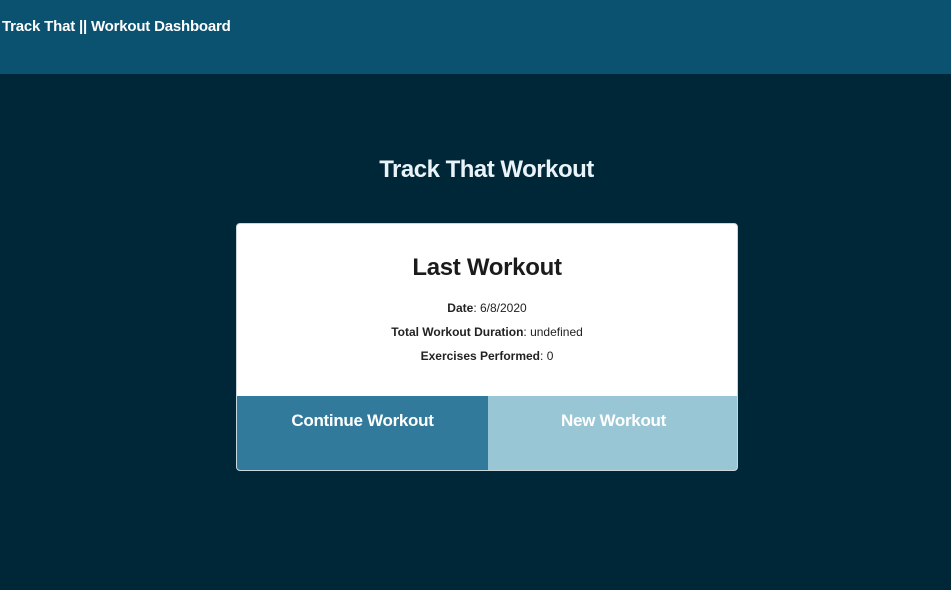  Describe the element at coordinates (480, 356) in the screenshot. I see `exercises-label: Exercises Performed` at that location.